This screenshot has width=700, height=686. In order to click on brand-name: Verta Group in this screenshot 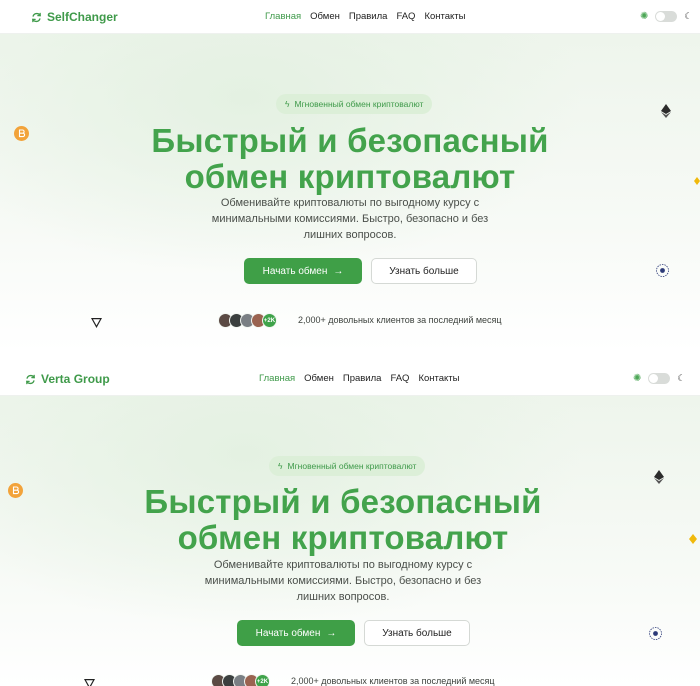, I will do `click(75, 379)`.